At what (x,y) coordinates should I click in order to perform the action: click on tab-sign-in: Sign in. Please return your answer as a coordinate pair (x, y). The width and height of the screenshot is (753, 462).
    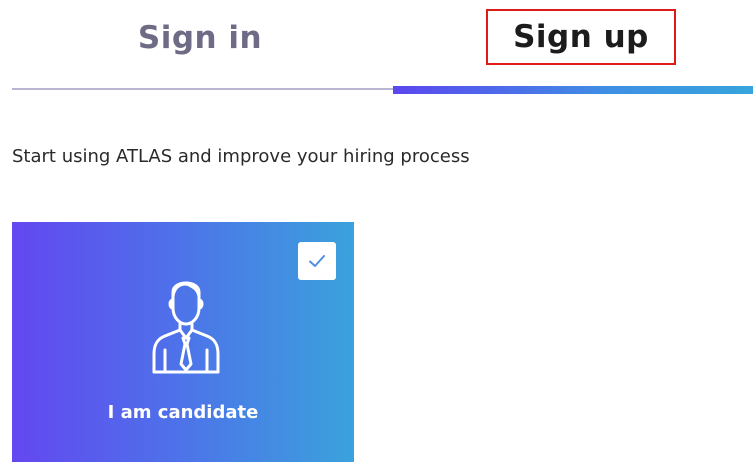
    Looking at the image, I should click on (200, 38).